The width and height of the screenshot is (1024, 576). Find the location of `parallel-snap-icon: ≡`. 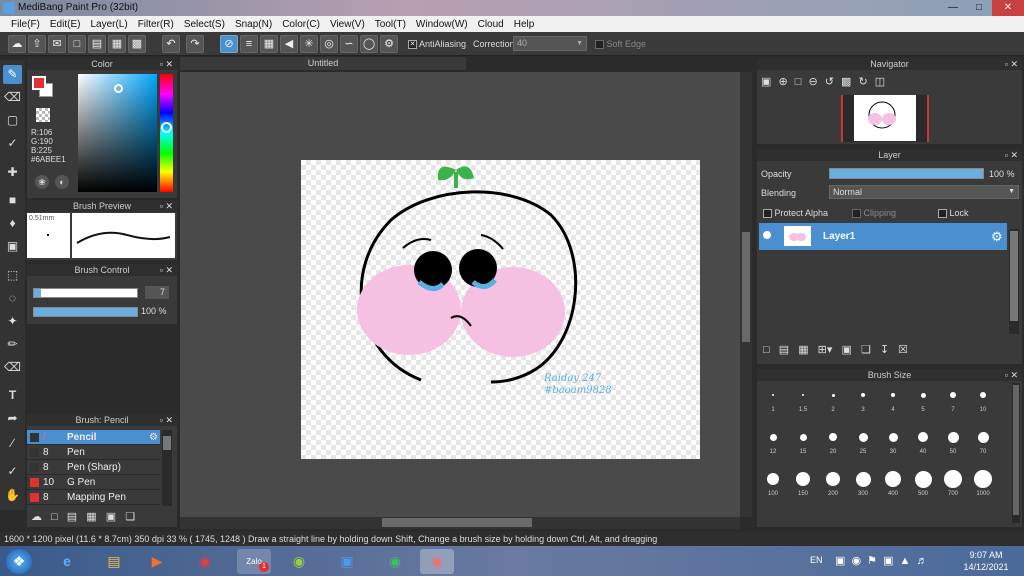

parallel-snap-icon: ≡ is located at coordinates (249, 44).